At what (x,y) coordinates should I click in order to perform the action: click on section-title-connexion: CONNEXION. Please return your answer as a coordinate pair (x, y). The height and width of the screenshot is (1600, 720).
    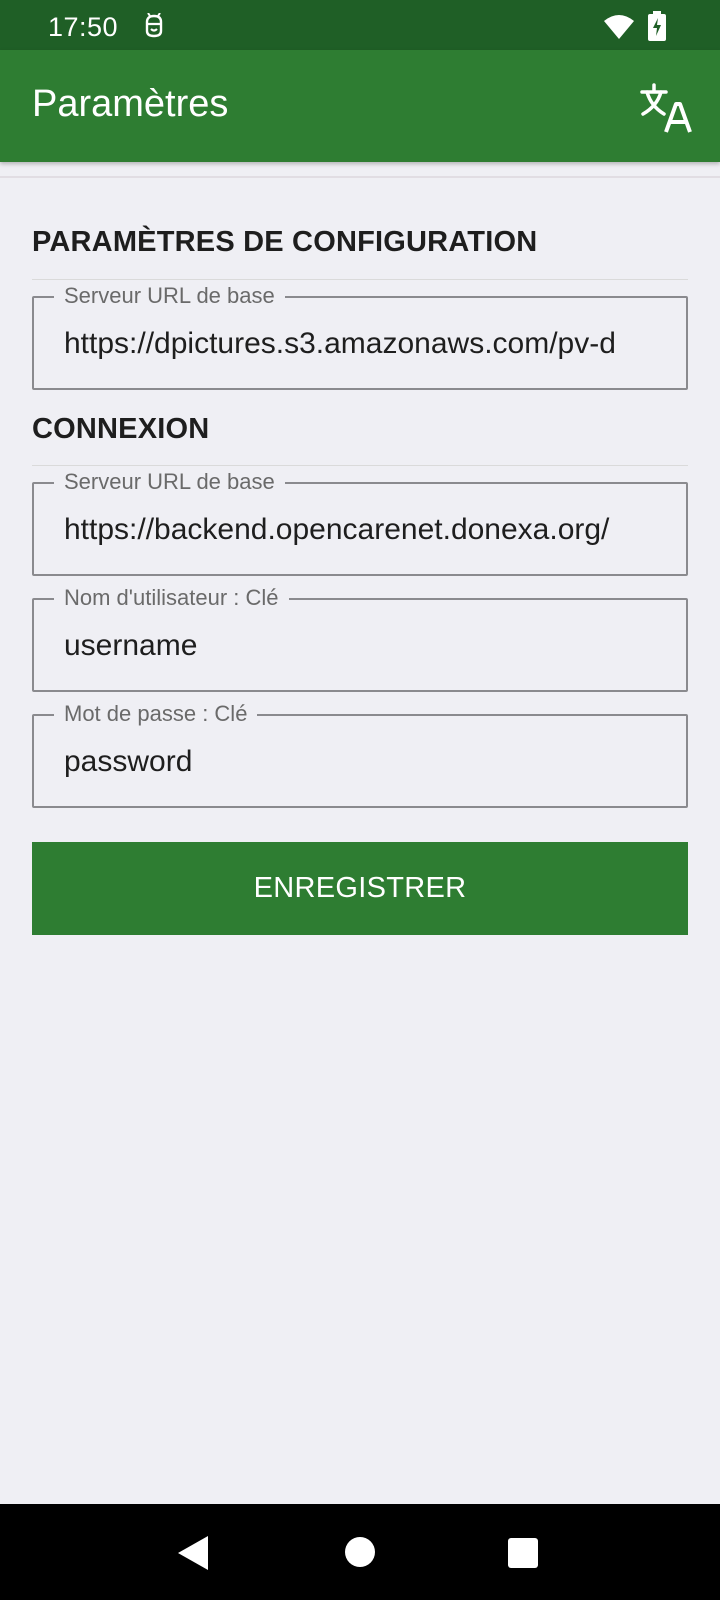
    Looking at the image, I should click on (121, 429).